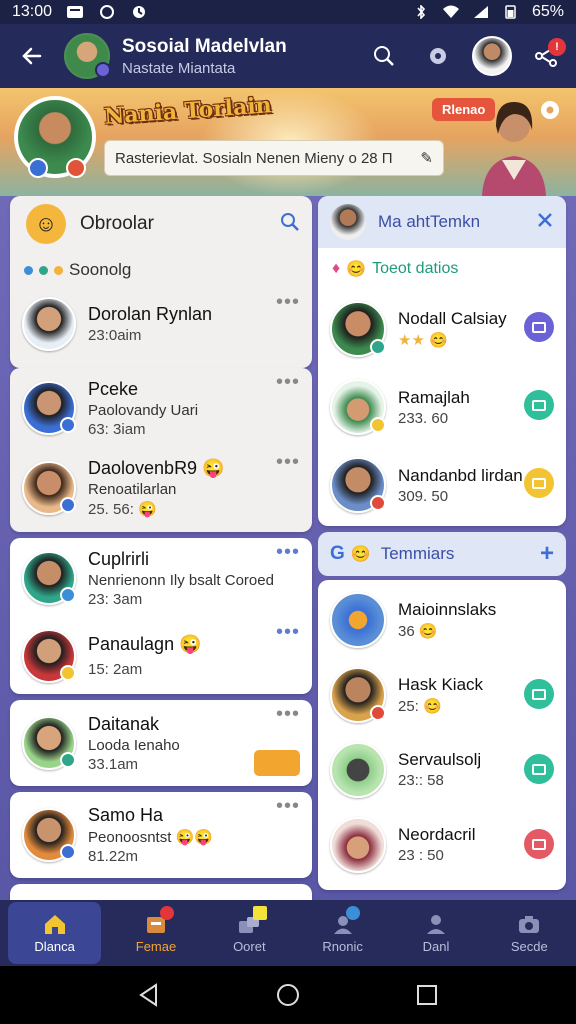 The width and height of the screenshot is (576, 1024). I want to click on teams-header: G 😊 Temmiars +, so click(442, 554).